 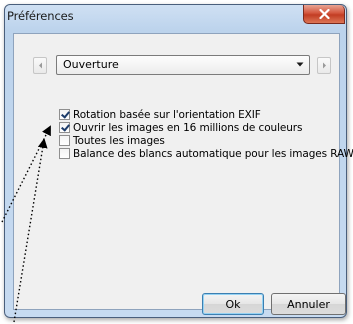 What do you see at coordinates (26, 174) in the screenshot?
I see `annotation-arrow` at bounding box center [26, 174].